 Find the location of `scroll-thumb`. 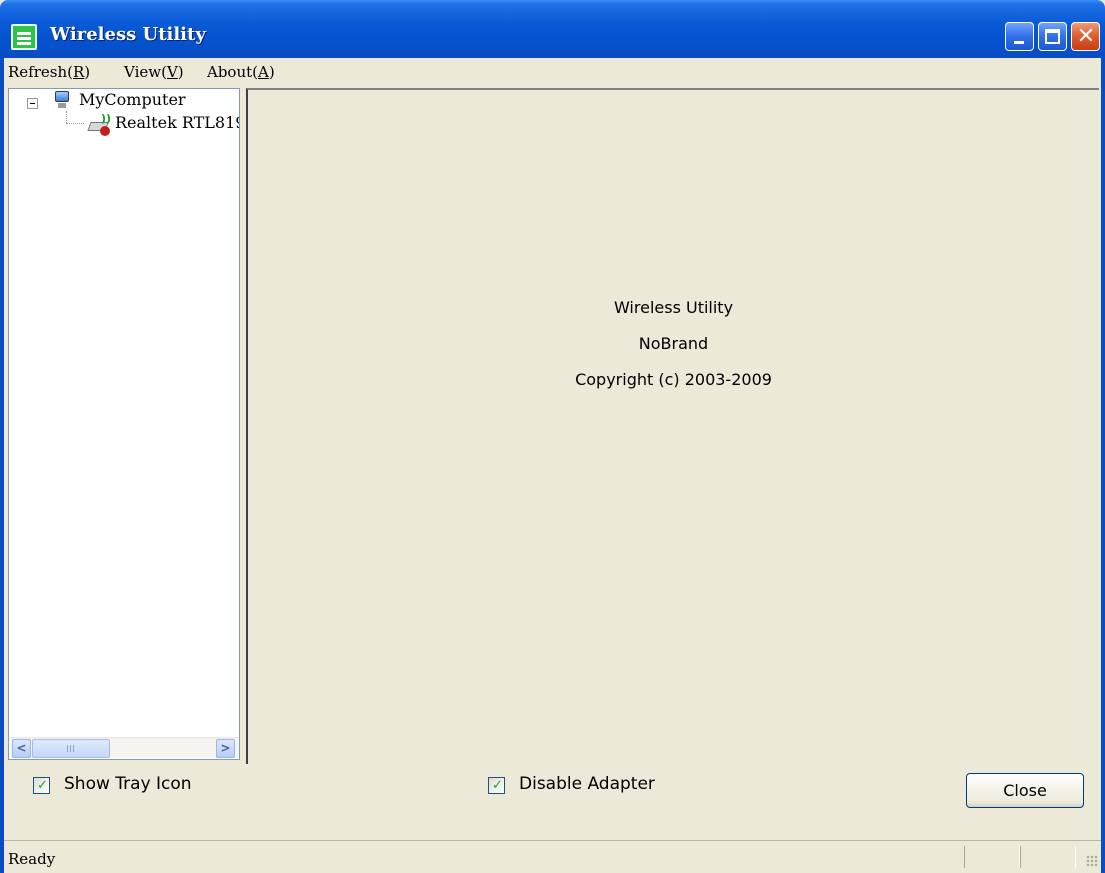

scroll-thumb is located at coordinates (71, 748).